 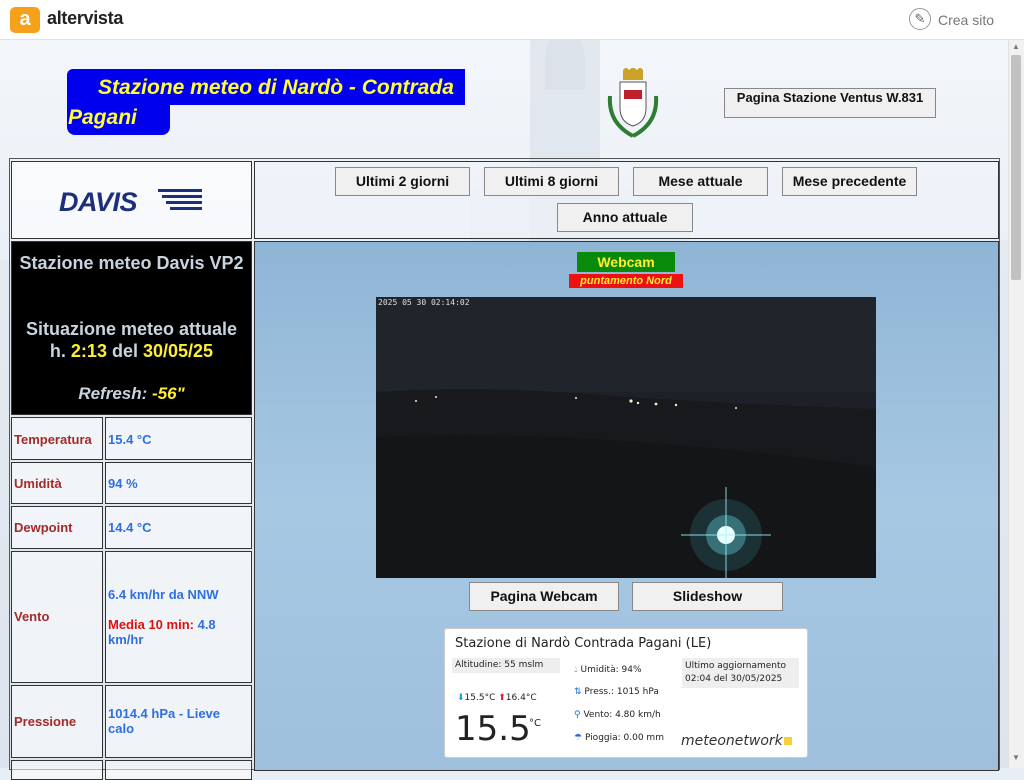 I want to click on vento-current: 6.4 km/hr da NNW, so click(x=163, y=594).